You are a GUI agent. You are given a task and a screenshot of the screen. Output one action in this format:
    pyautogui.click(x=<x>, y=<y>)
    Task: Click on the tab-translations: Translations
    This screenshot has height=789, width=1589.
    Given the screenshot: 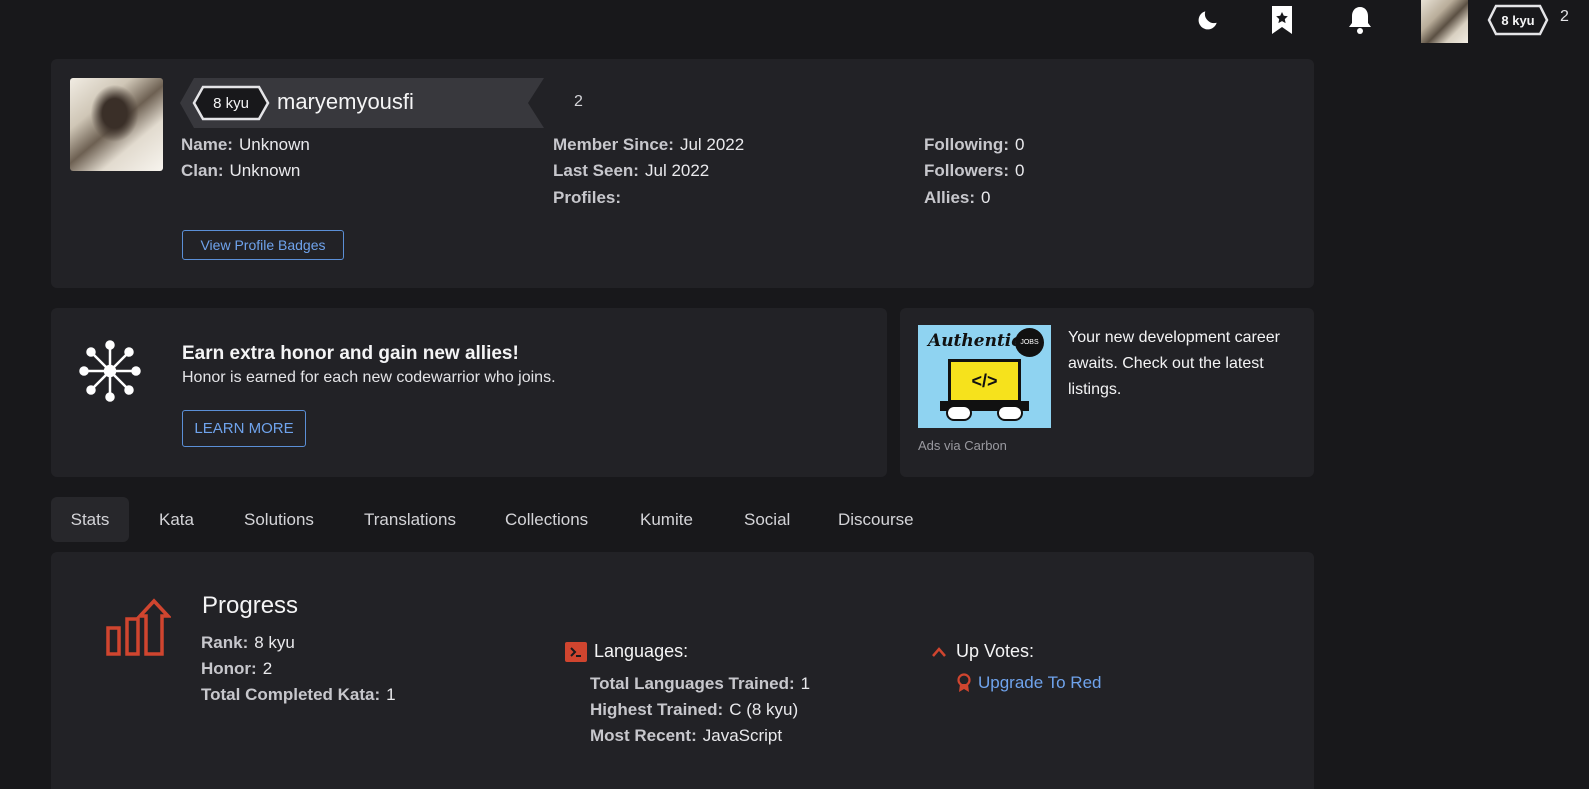 What is the action you would take?
    pyautogui.click(x=410, y=519)
    